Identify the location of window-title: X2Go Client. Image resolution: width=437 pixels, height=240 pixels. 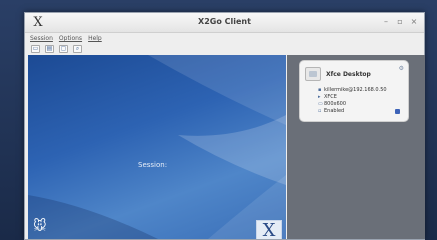
(224, 21).